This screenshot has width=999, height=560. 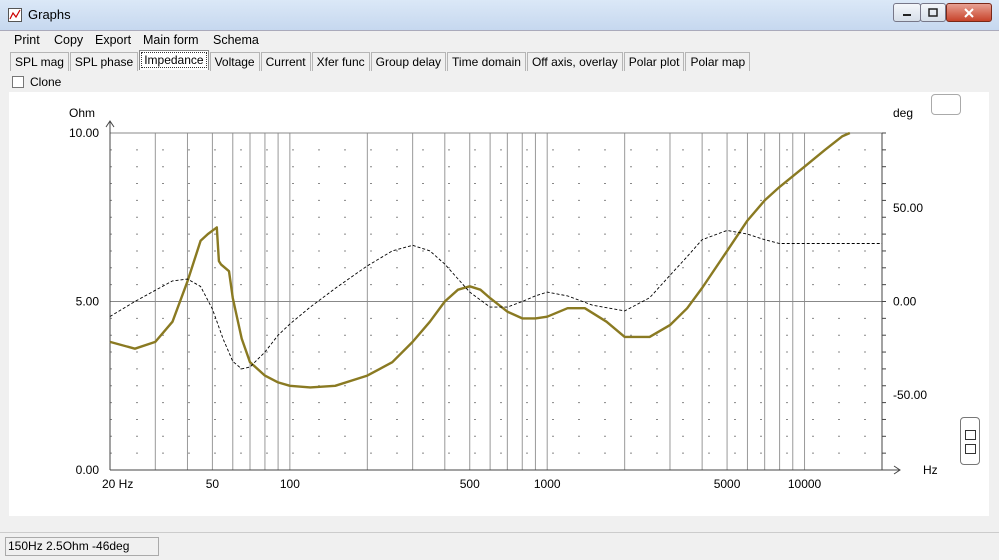 I want to click on x-tick-label: 10000, so click(x=805, y=484).